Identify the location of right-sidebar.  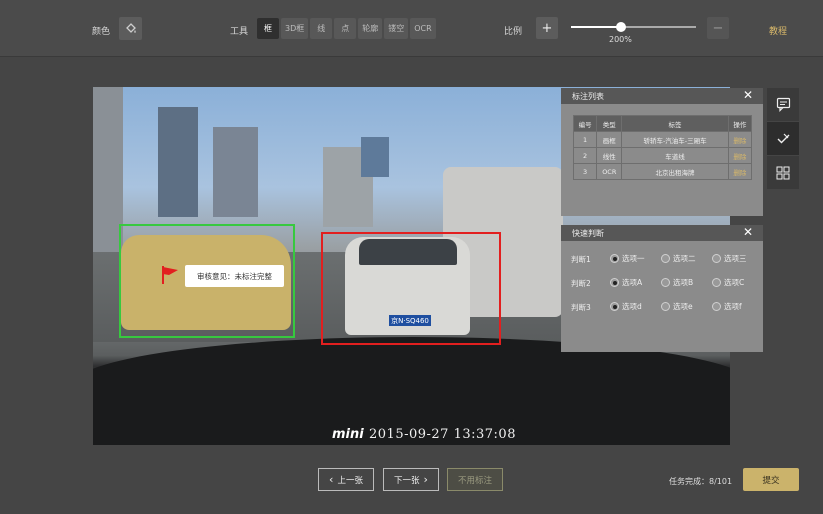
(783, 139).